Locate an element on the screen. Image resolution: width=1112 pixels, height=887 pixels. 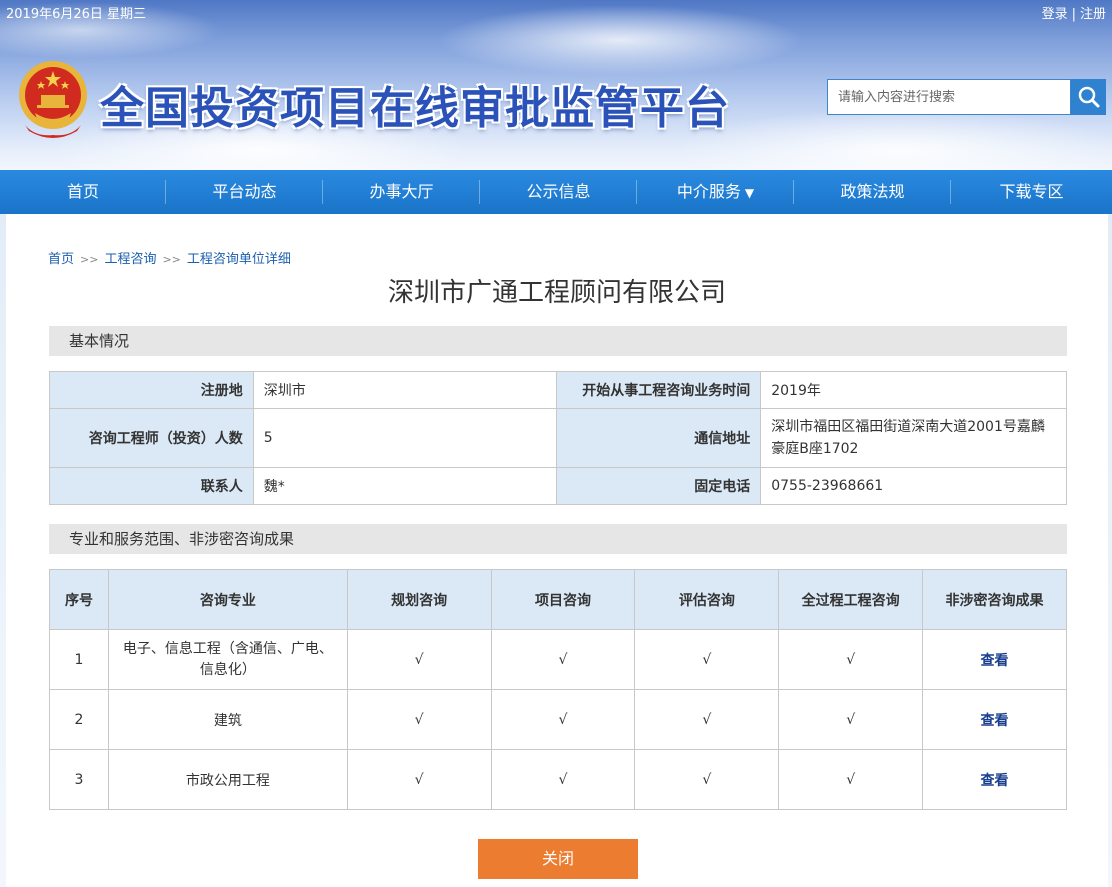
nav-item-service-hall: 办事大厅 is located at coordinates (401, 192).